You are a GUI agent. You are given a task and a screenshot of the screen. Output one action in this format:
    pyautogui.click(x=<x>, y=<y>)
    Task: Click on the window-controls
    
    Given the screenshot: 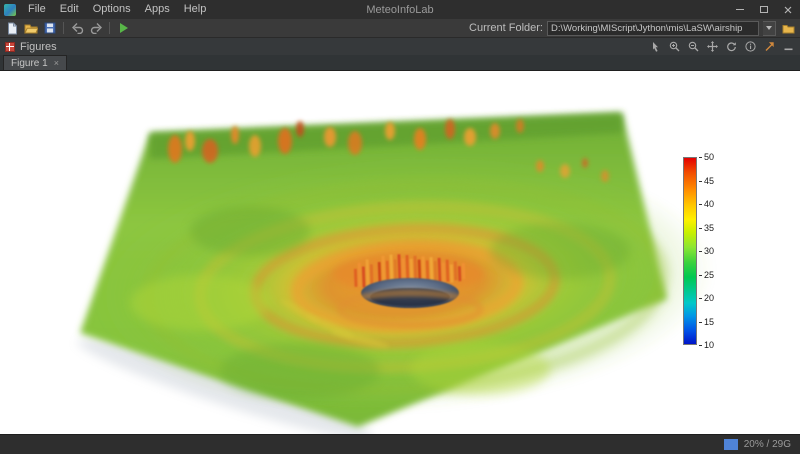 What is the action you would take?
    pyautogui.click(x=764, y=9)
    